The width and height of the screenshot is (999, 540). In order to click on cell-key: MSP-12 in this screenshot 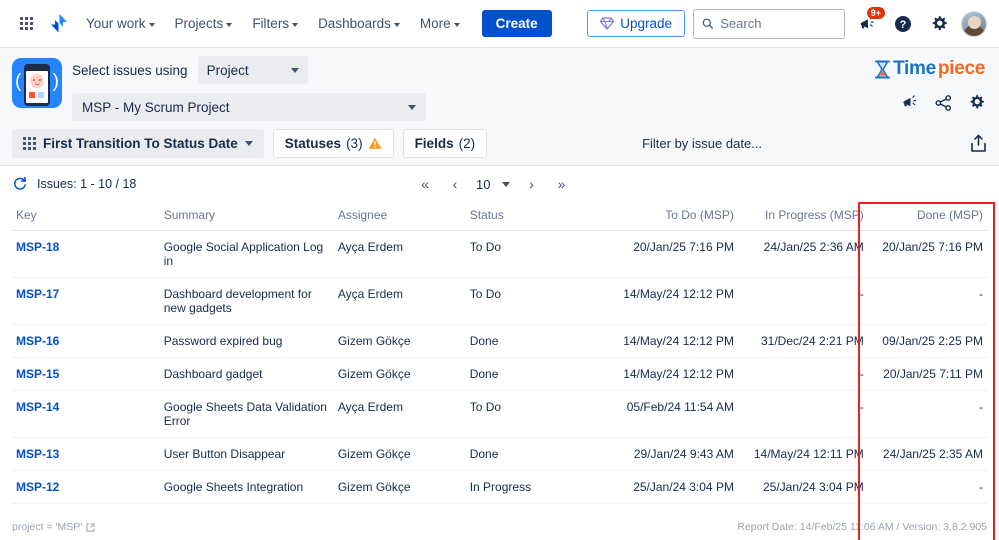, I will do `click(86, 487)`.